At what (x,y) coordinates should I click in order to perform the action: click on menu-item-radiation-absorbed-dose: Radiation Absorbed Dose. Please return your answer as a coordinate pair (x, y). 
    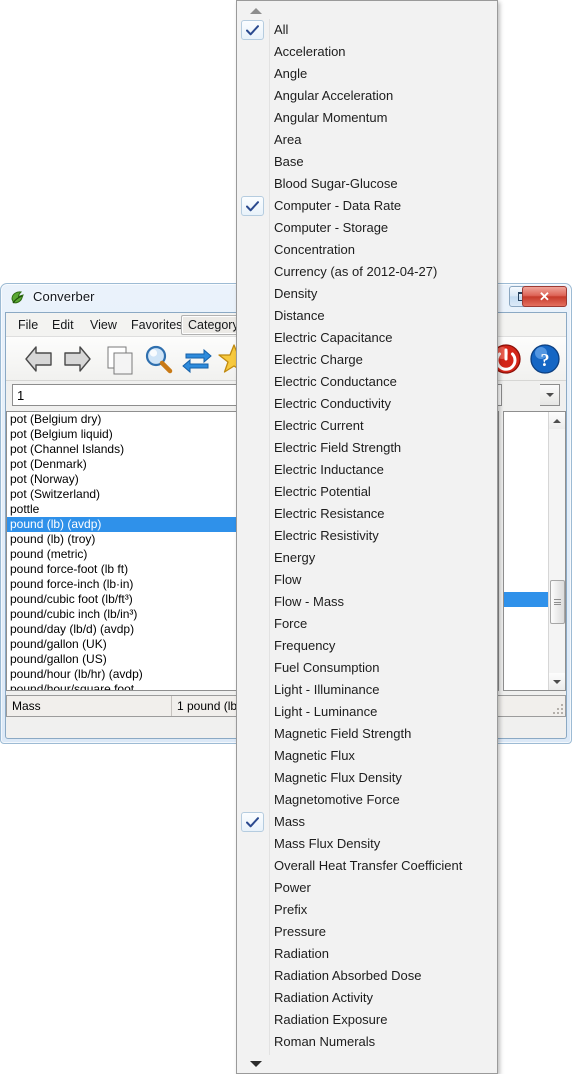
    Looking at the image, I should click on (367, 976).